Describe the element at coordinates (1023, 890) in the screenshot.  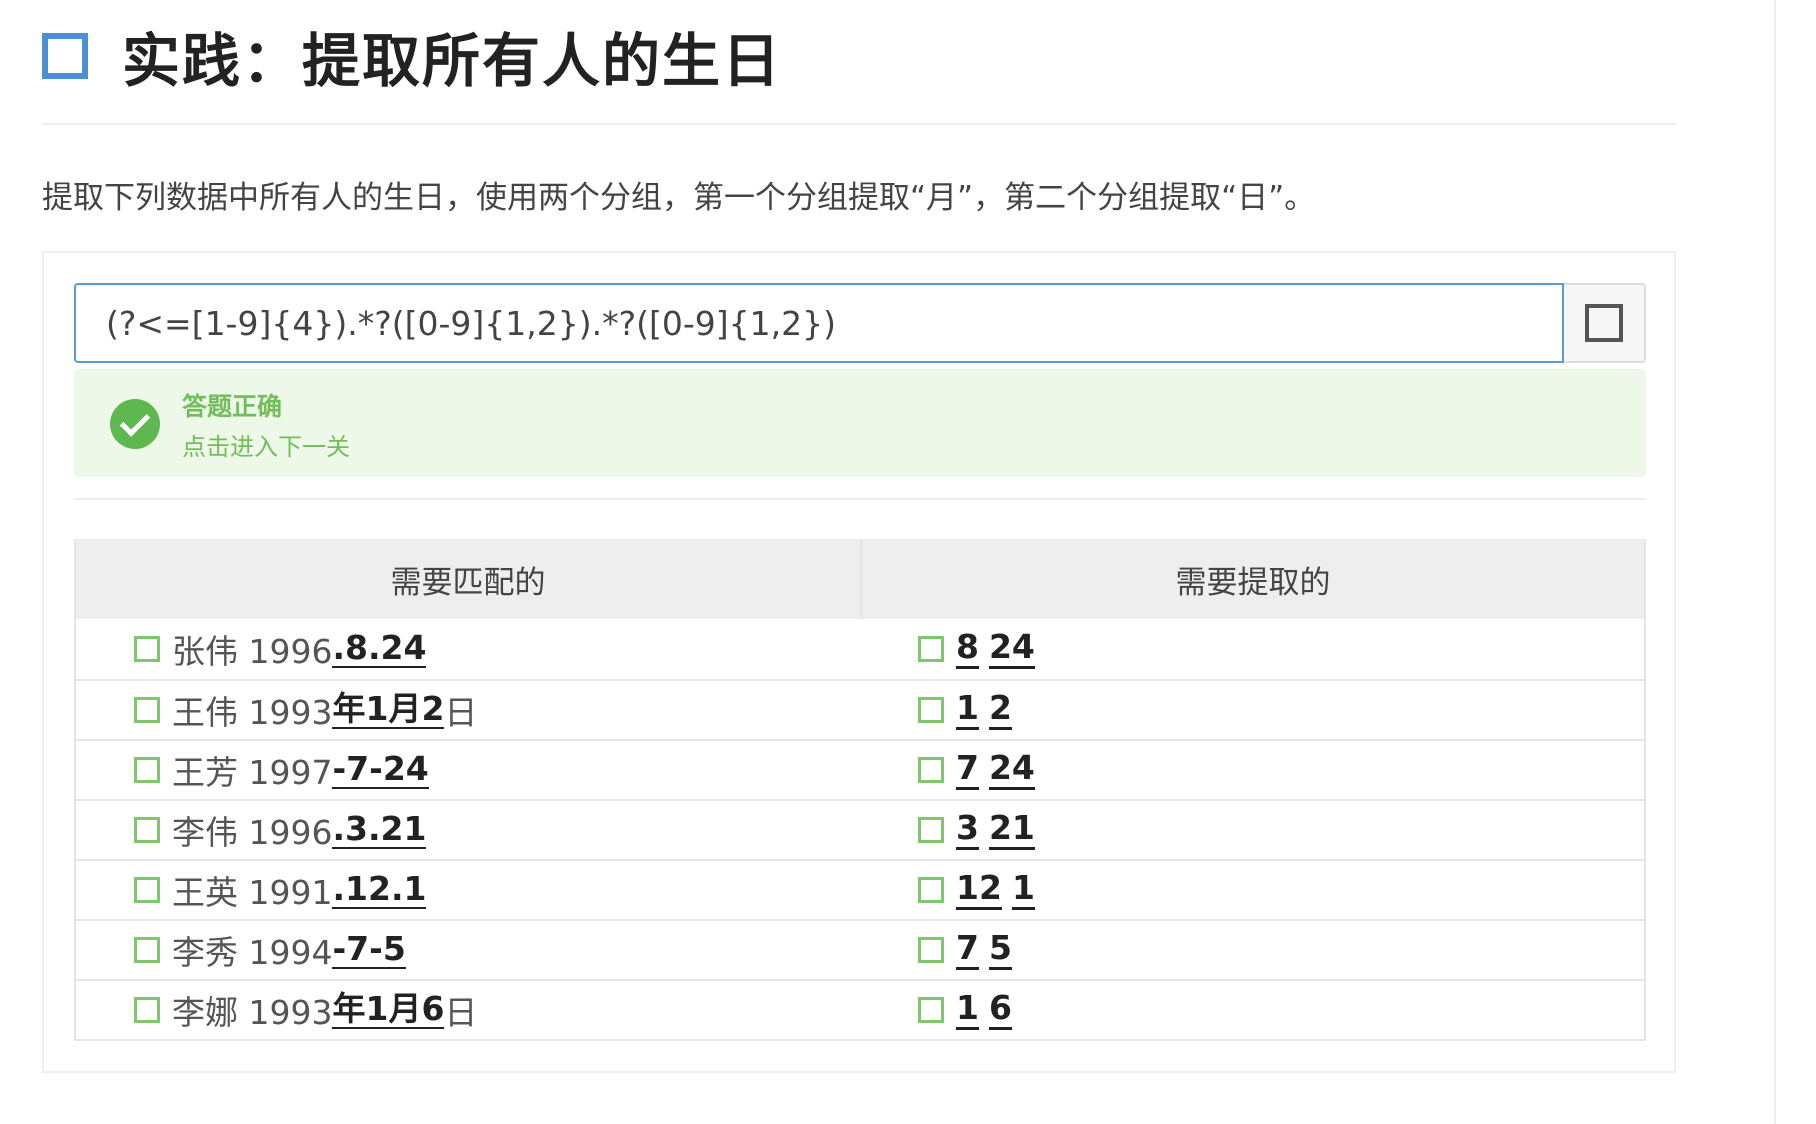
I see `group-2-value: 1` at that location.